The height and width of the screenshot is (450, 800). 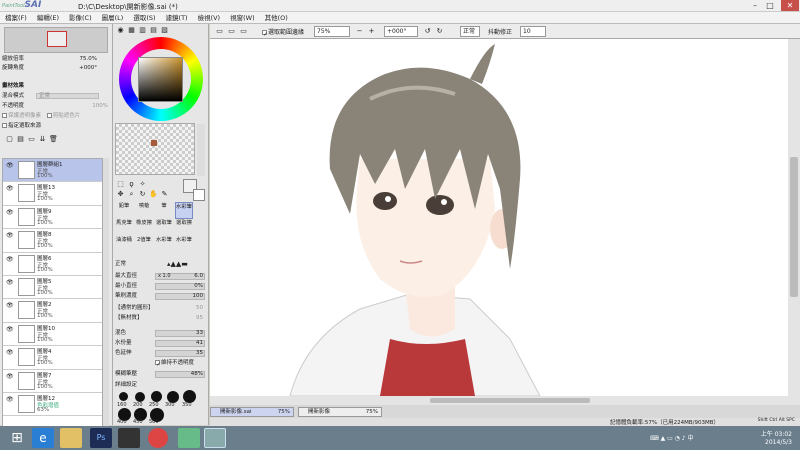 What do you see at coordinates (56, 86) in the screenshot?
I see `section-brush-effect: 畫材效果` at bounding box center [56, 86].